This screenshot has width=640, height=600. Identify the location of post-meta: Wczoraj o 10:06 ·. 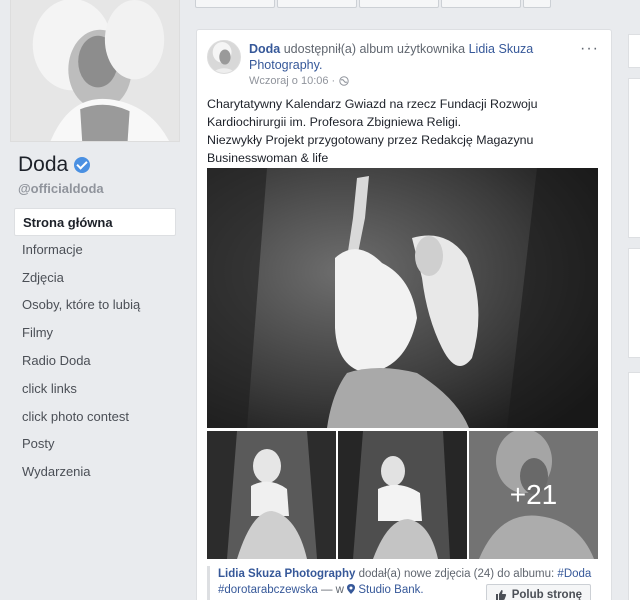
(299, 81).